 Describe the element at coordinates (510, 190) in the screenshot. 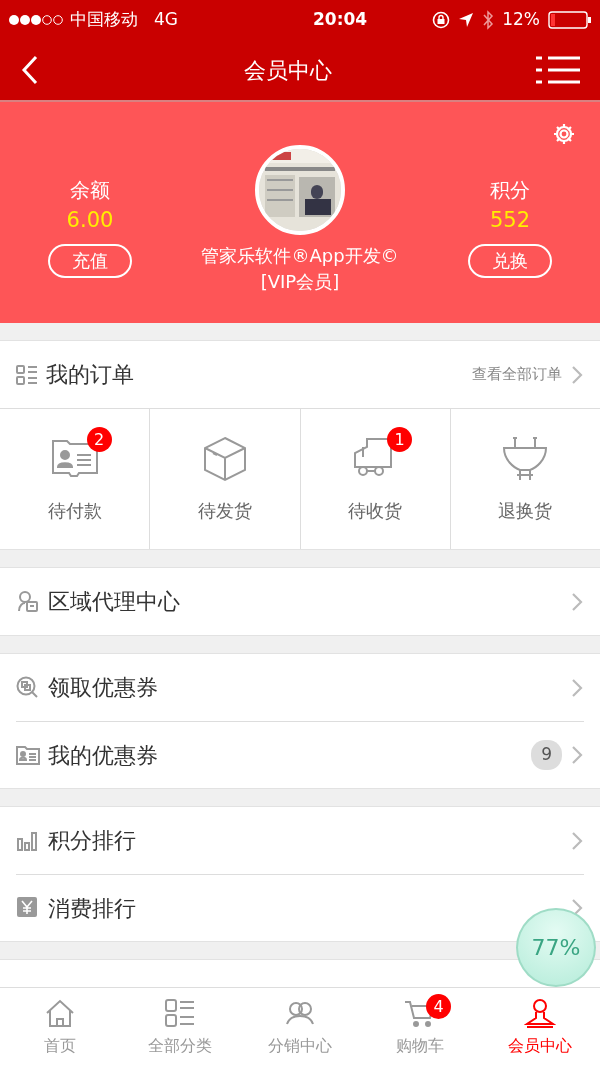

I see `points-label: 积分` at that location.